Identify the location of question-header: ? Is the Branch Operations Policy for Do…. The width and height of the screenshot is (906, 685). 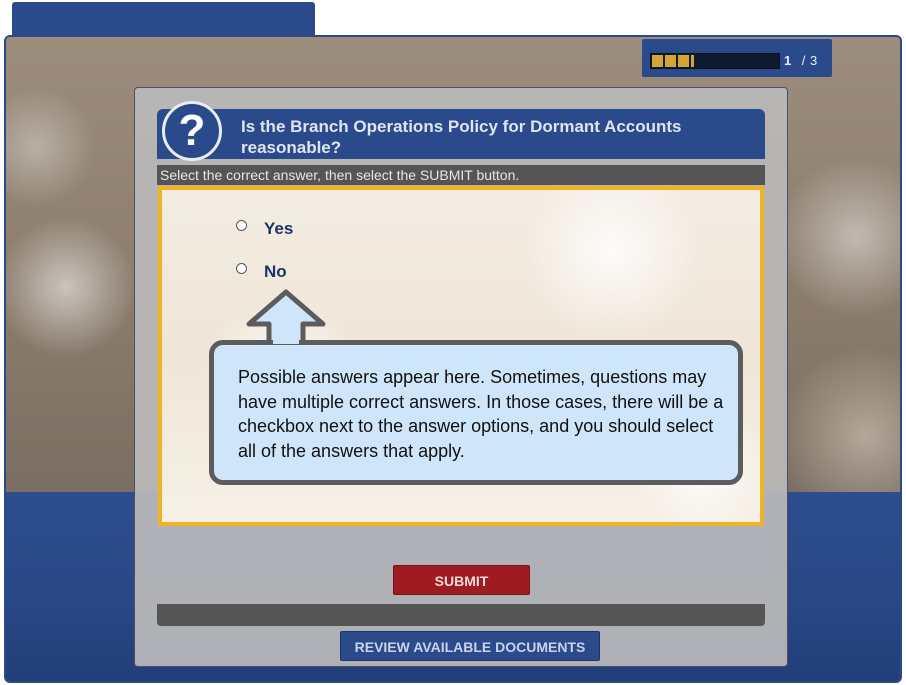
(461, 131).